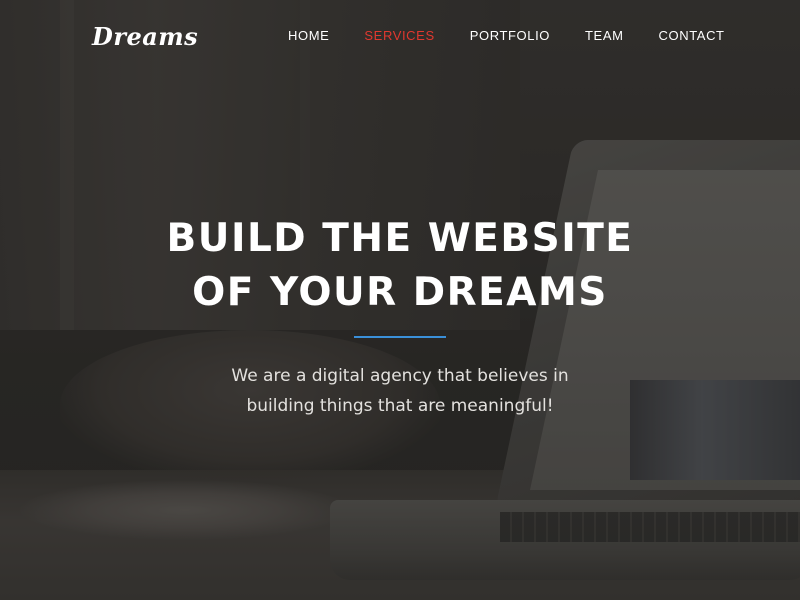 The image size is (800, 600). Describe the element at coordinates (400, 337) in the screenshot. I see `title-divider` at that location.